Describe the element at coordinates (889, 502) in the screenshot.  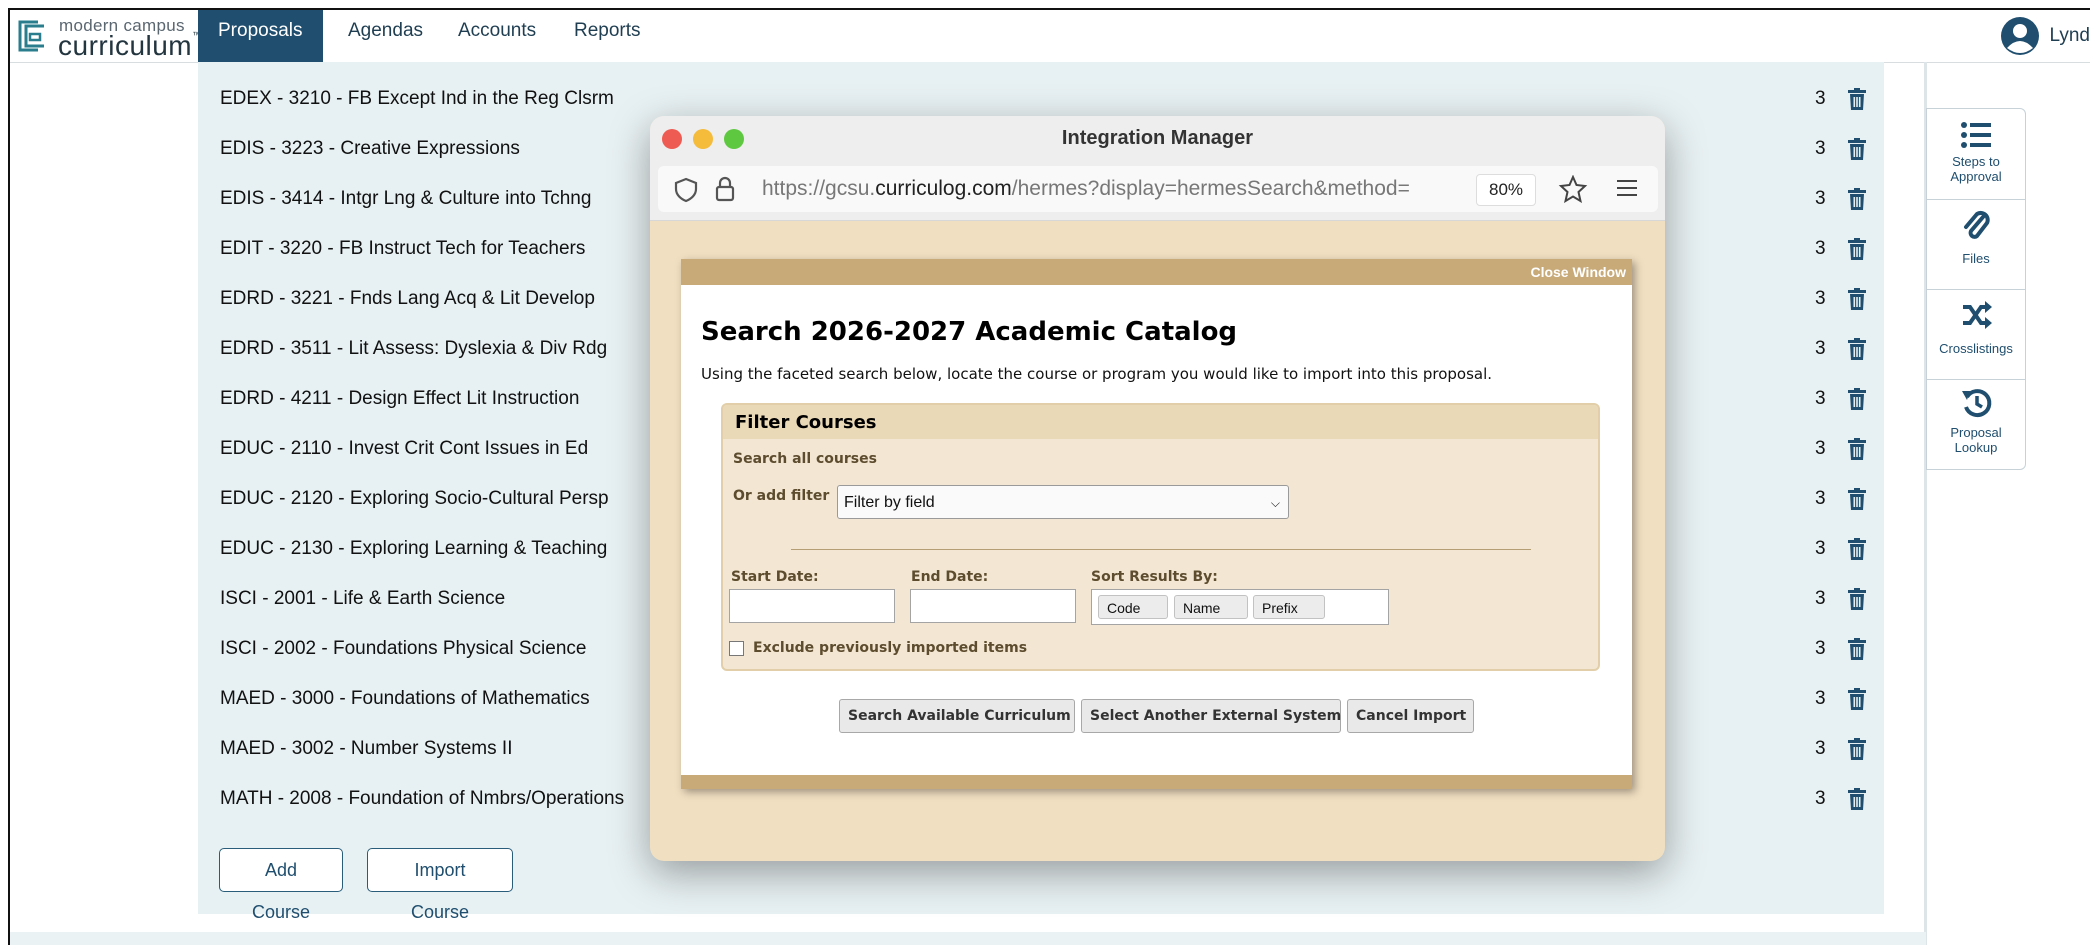
I see `select-value: Filter by field` at that location.